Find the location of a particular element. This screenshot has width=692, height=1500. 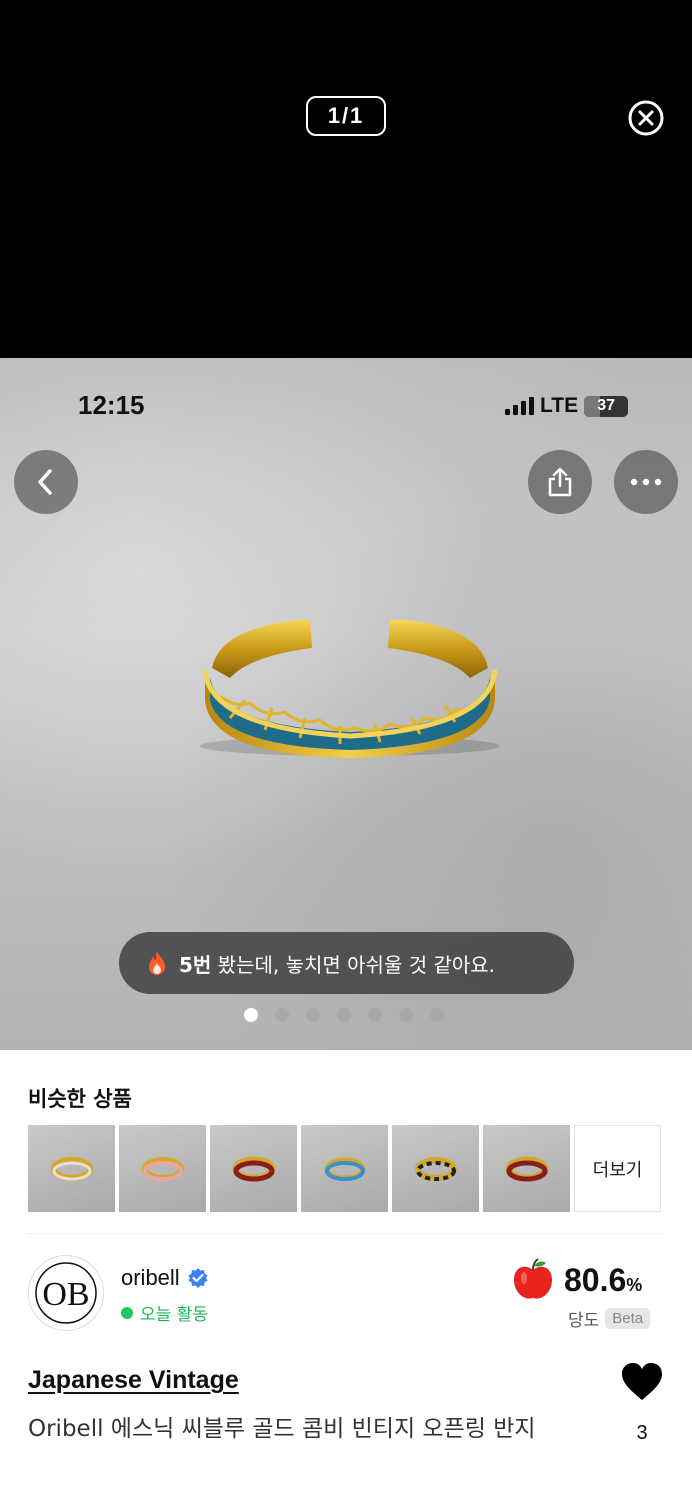

image-counter: 1/1 is located at coordinates (346, 116).